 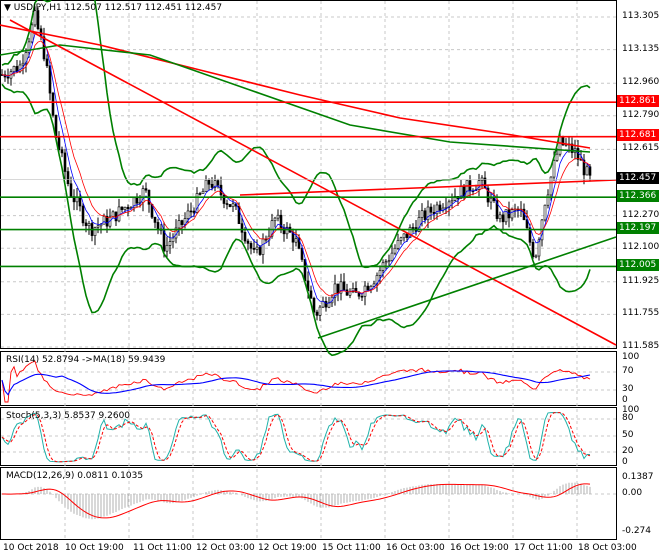 What do you see at coordinates (638, 178) in the screenshot?
I see `current-price-tag: 112.457` at bounding box center [638, 178].